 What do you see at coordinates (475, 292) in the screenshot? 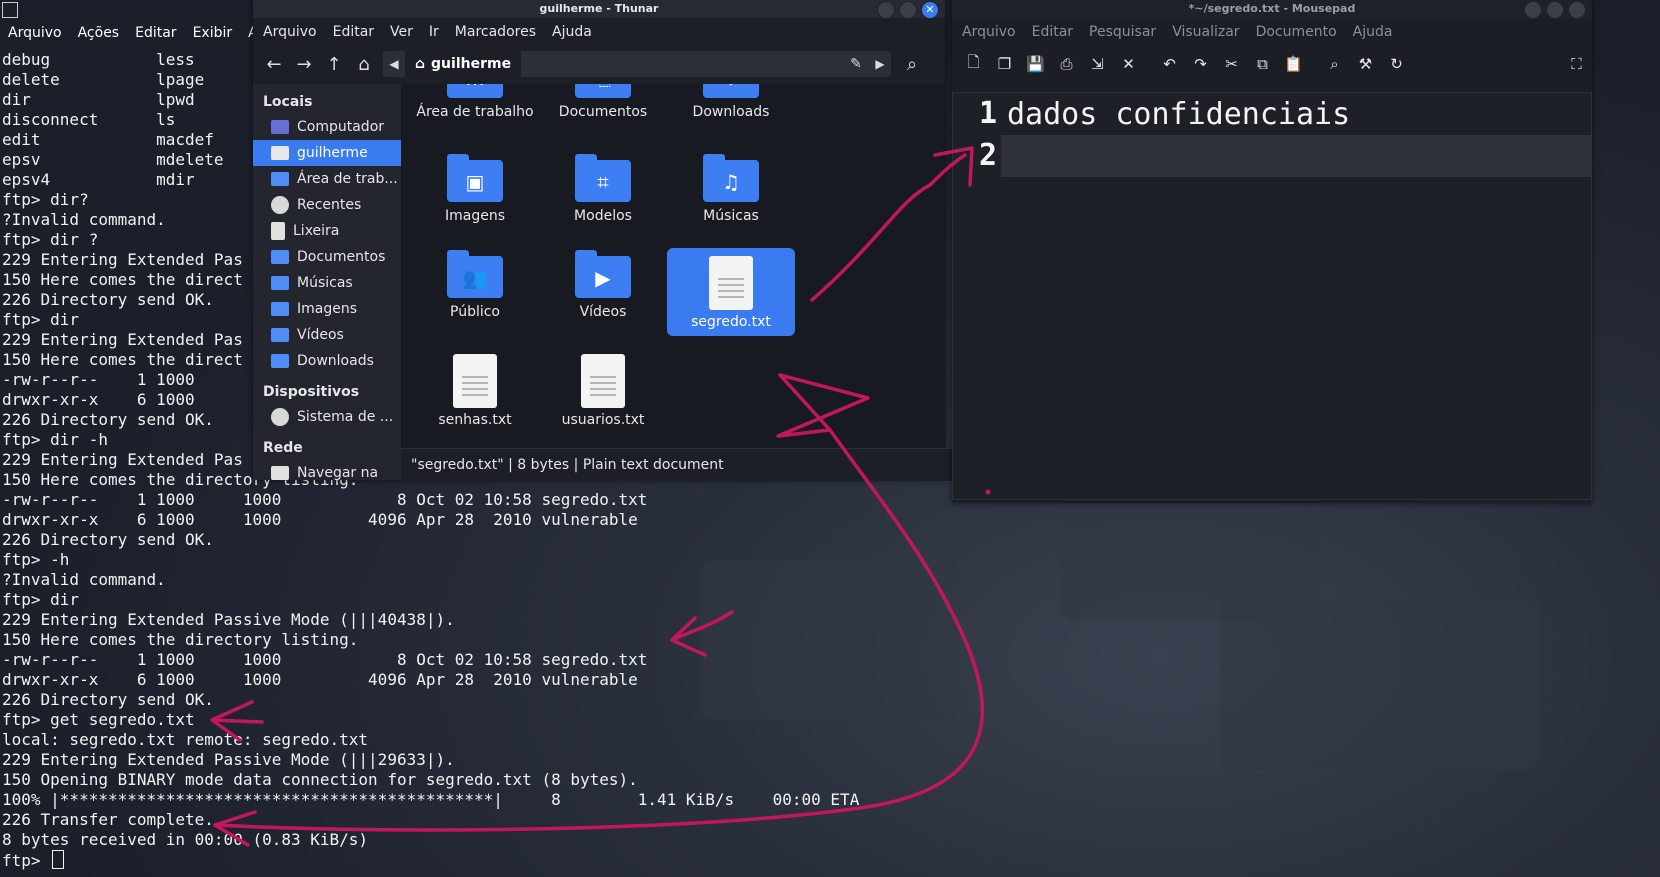
I see `file-item-publico: 👥 Público` at bounding box center [475, 292].